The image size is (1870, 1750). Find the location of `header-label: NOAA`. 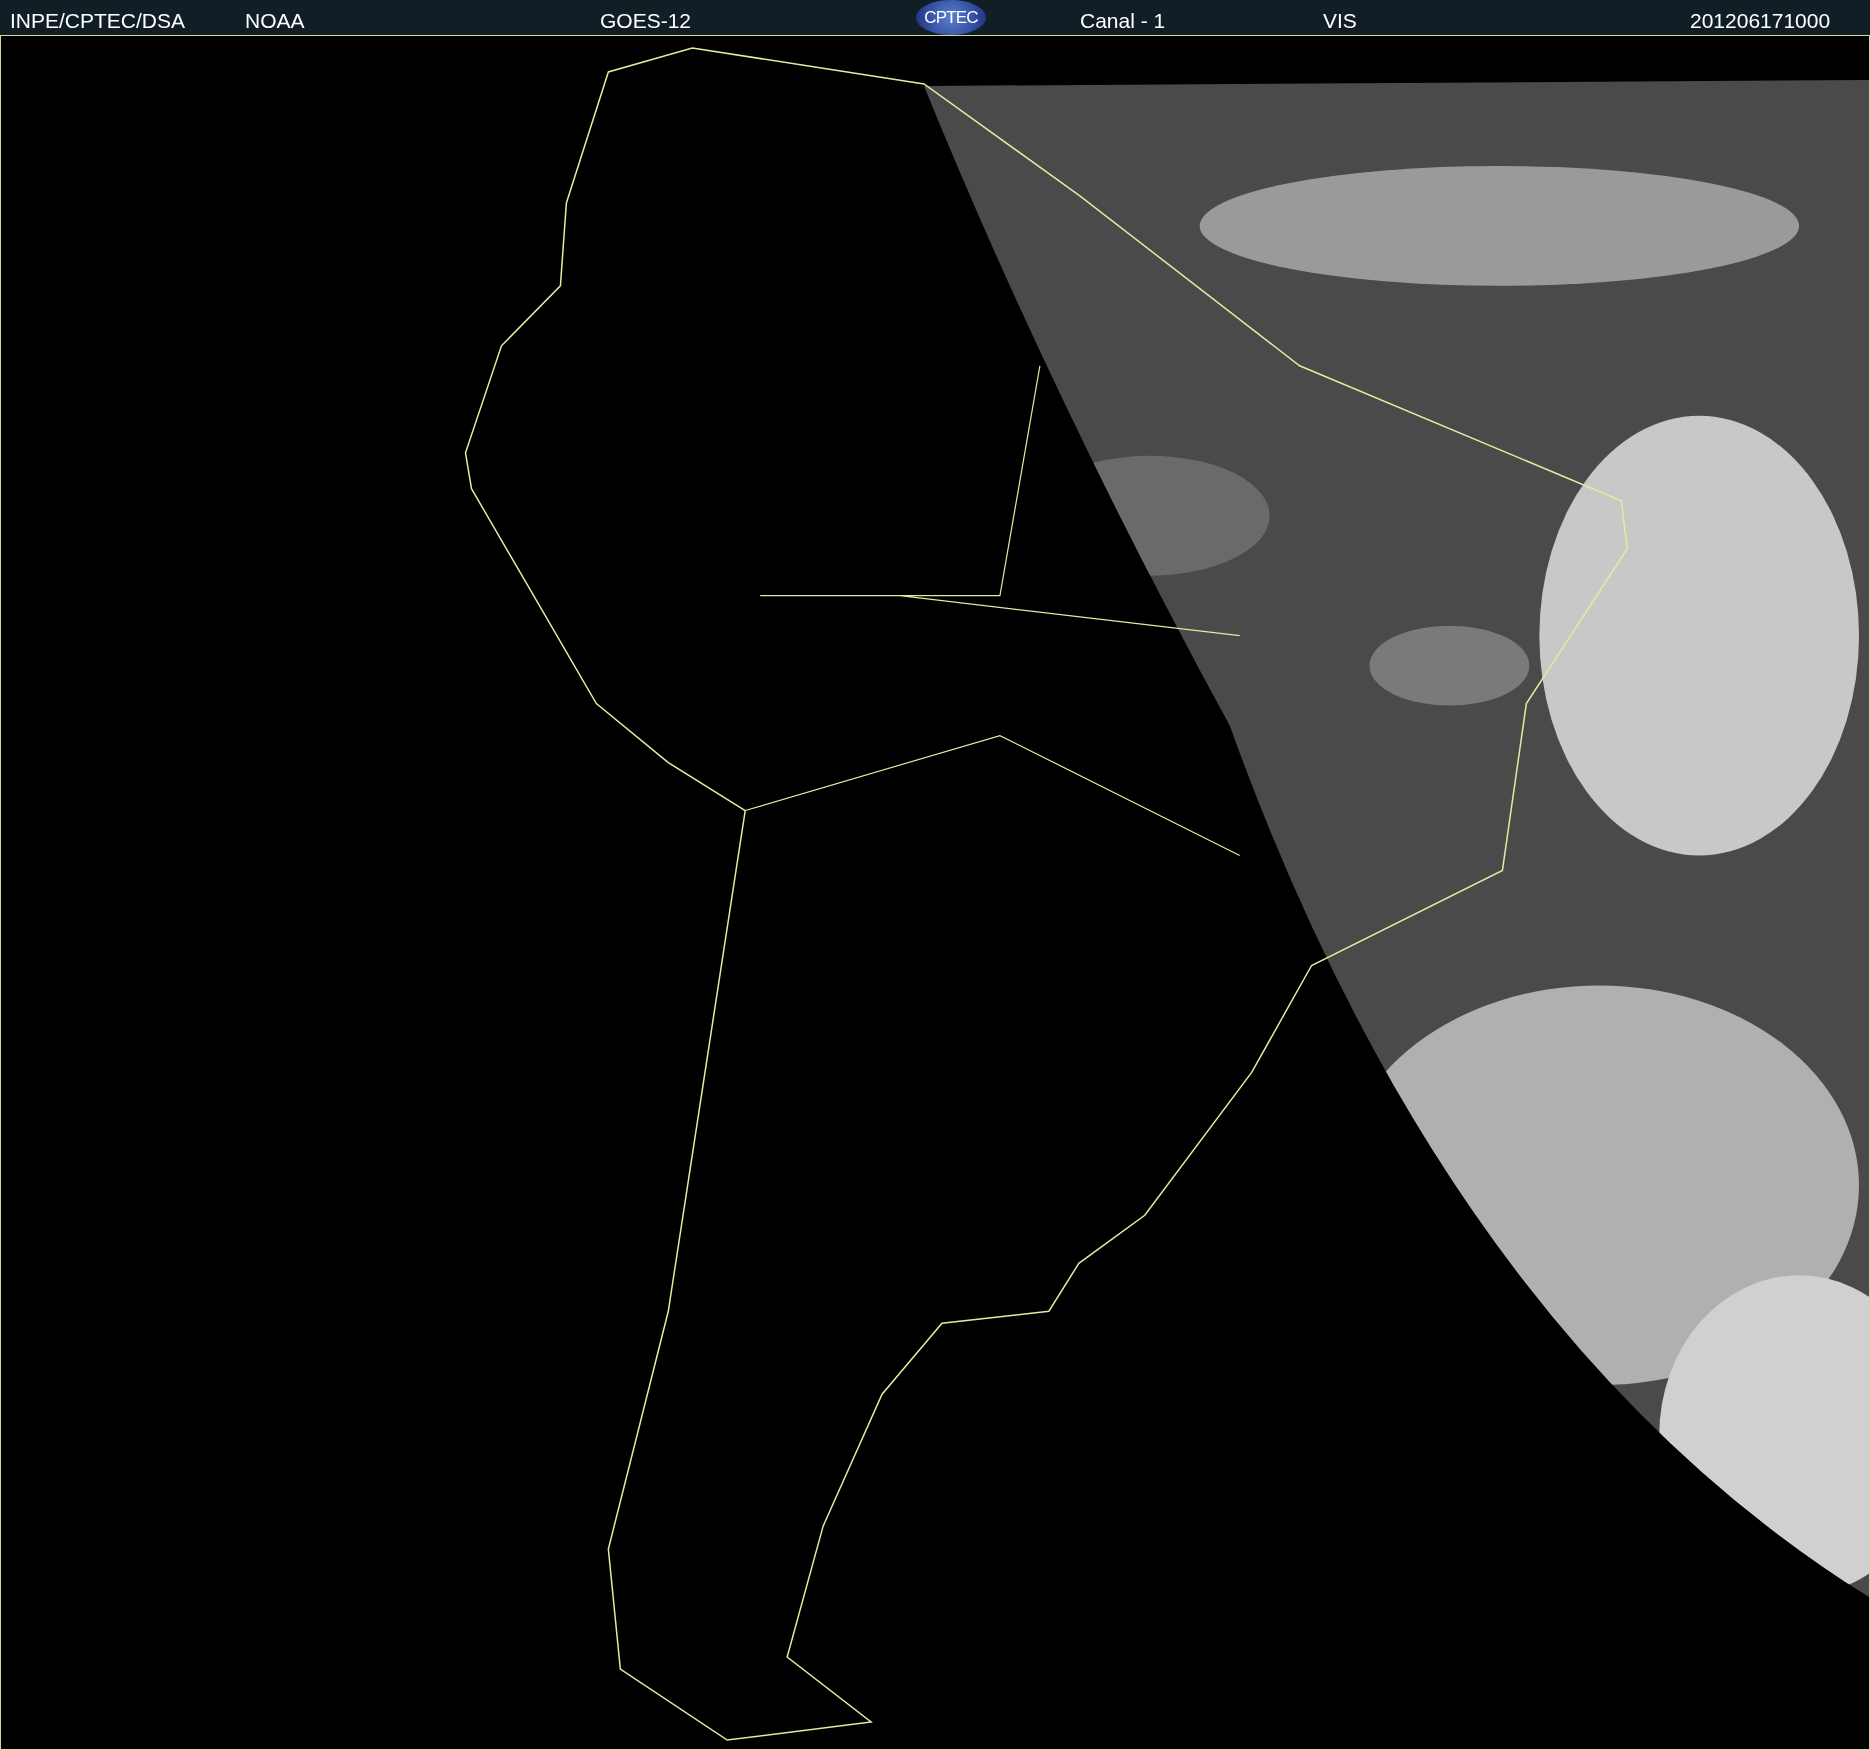

header-label: NOAA is located at coordinates (275, 21).